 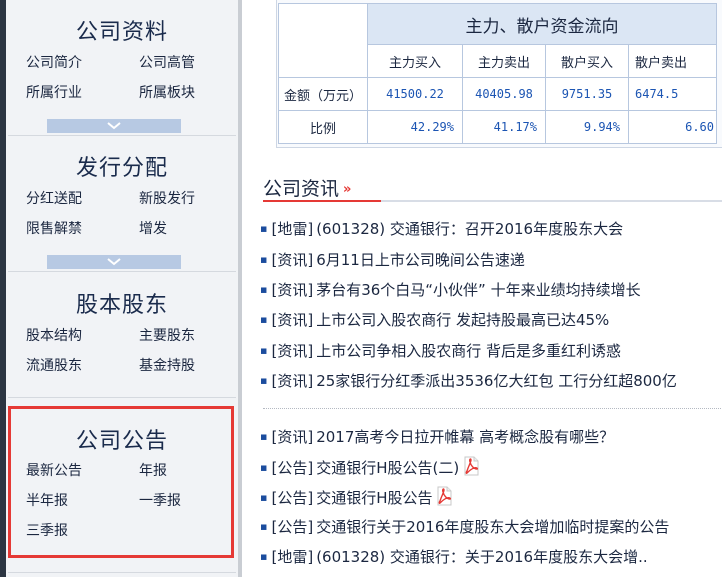 I want to click on news-headline: 交通银行H股公告(二), so click(x=387, y=468).